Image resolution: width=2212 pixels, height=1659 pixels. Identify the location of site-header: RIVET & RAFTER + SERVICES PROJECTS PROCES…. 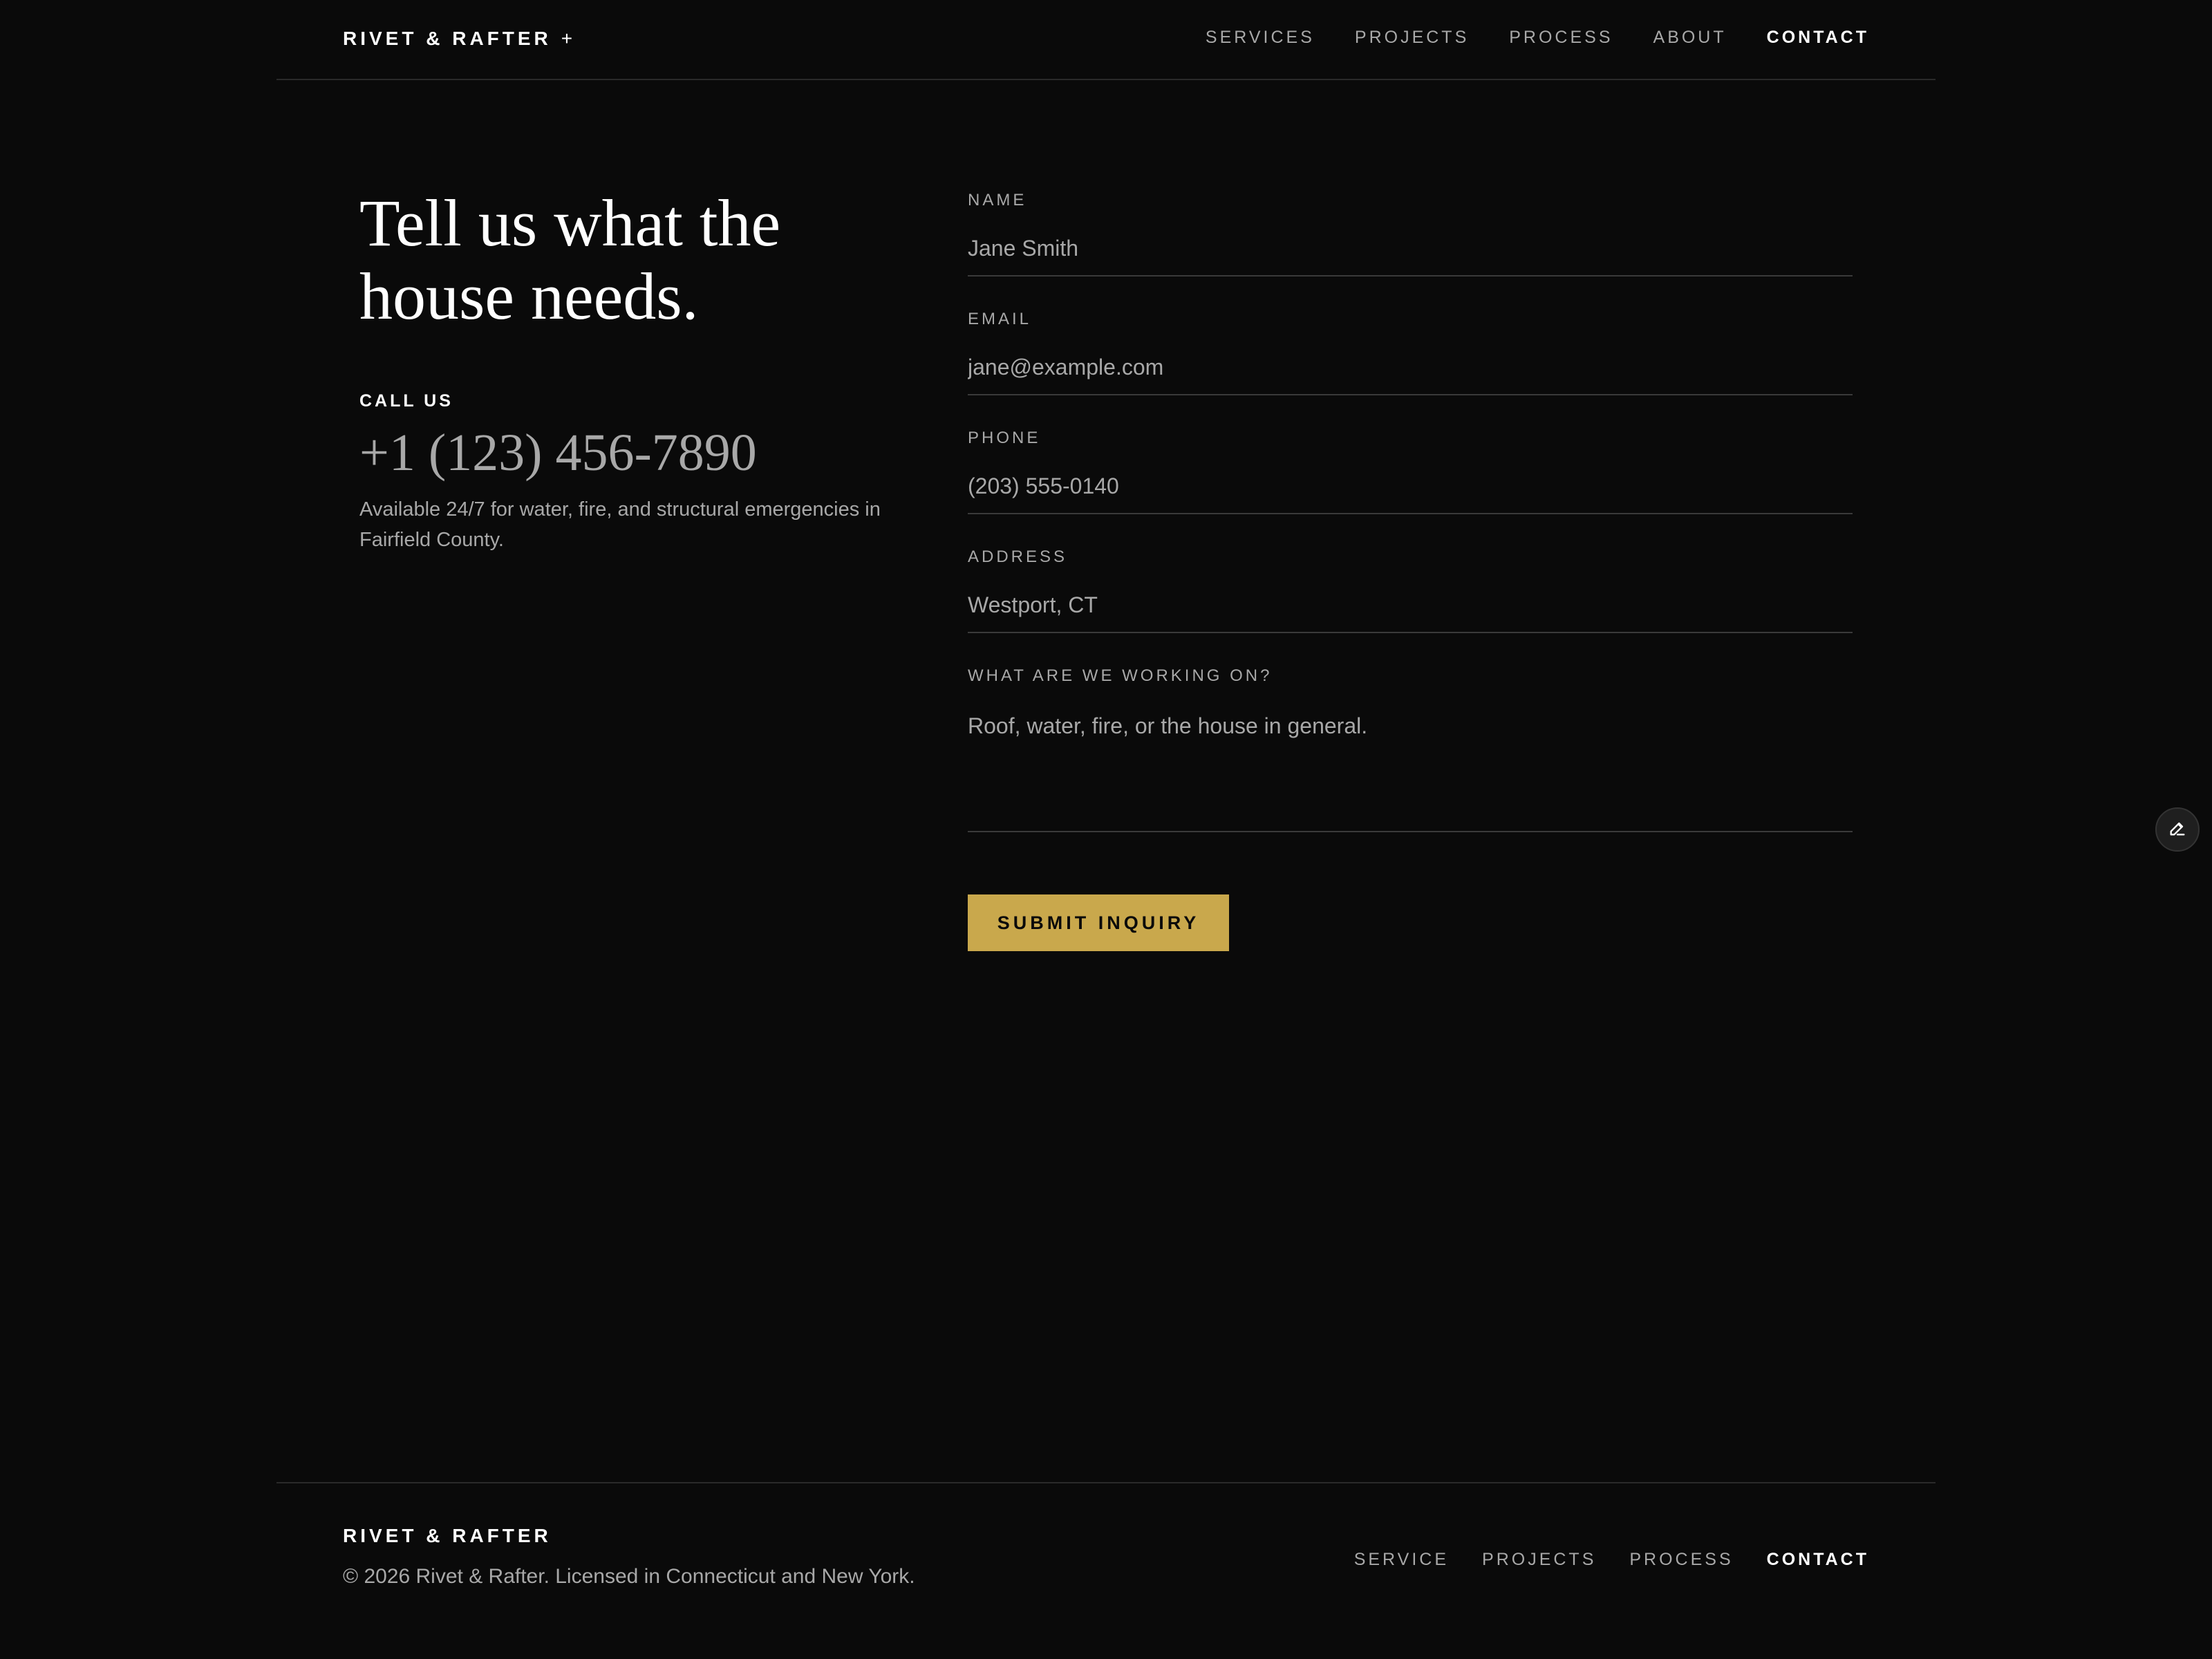
(1106, 40).